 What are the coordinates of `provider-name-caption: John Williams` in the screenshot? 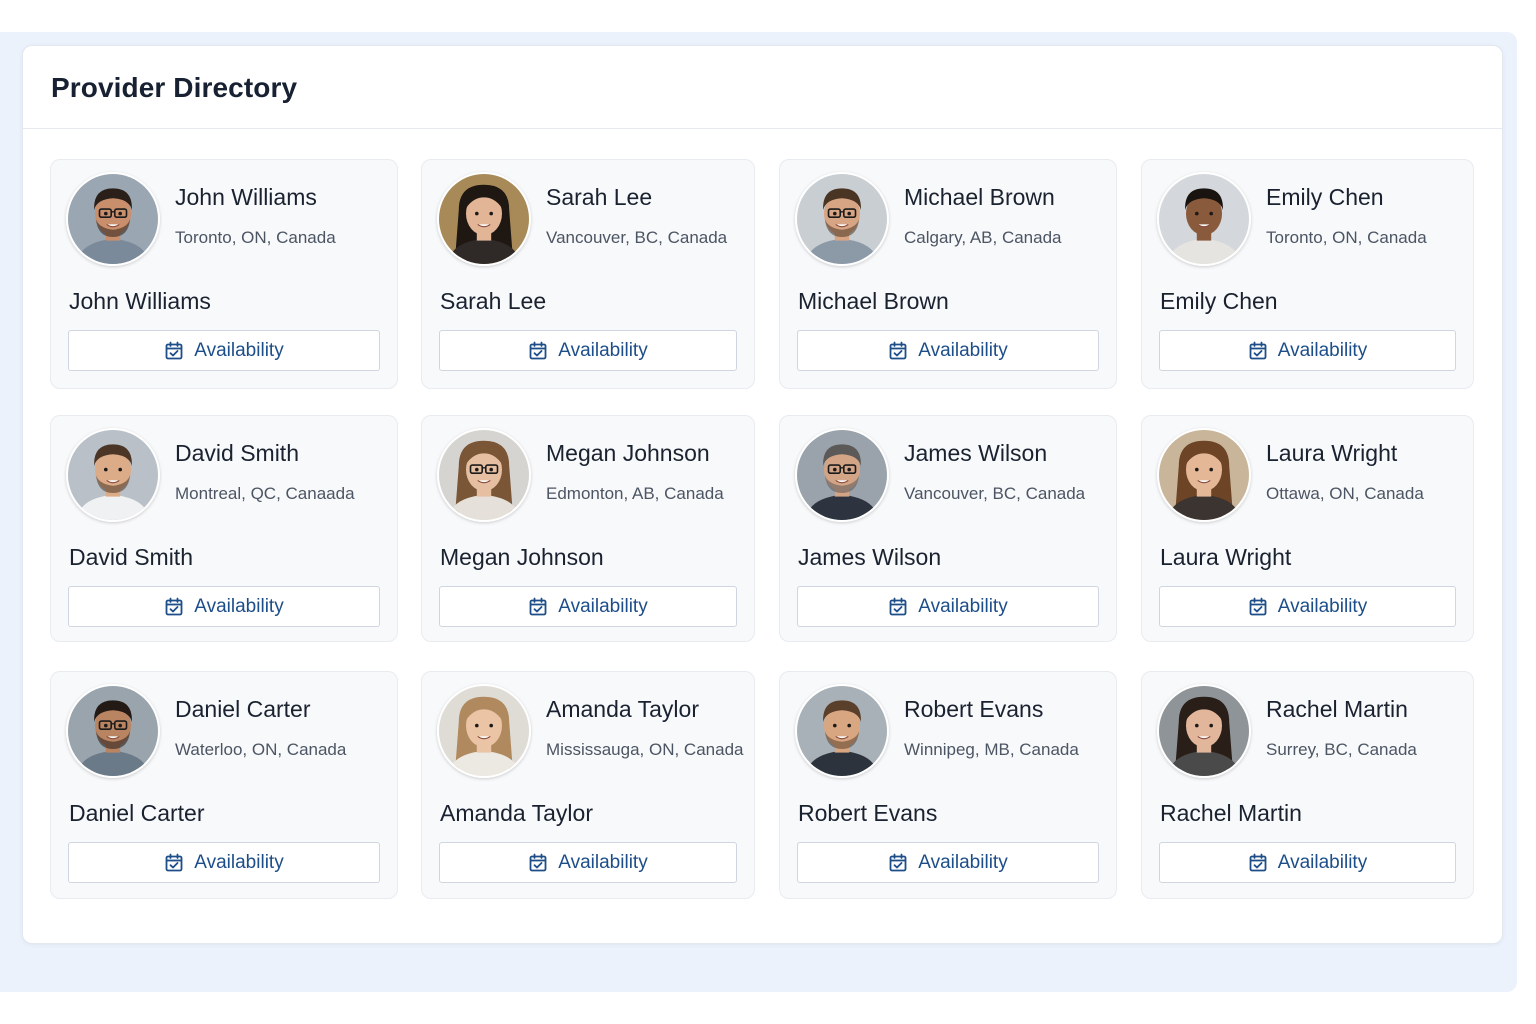 It's located at (140, 301).